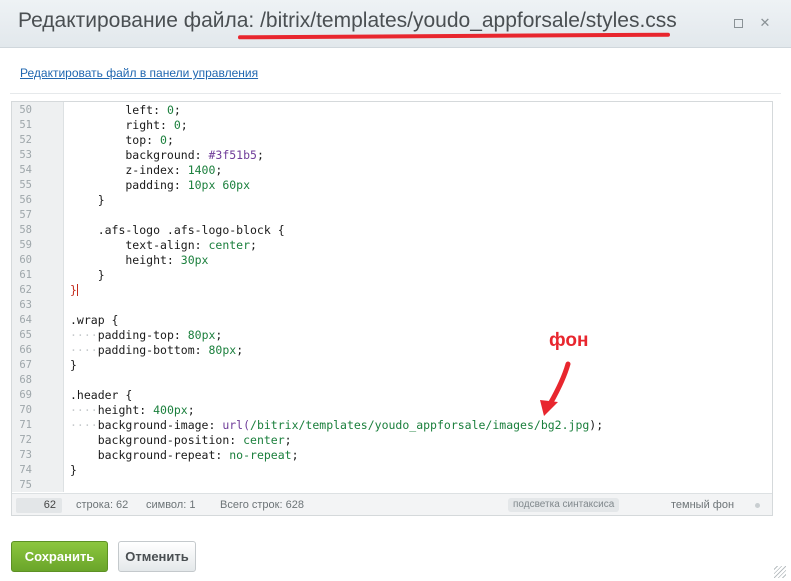  Describe the element at coordinates (222, 350) in the screenshot. I see `code-token: 80px` at that location.